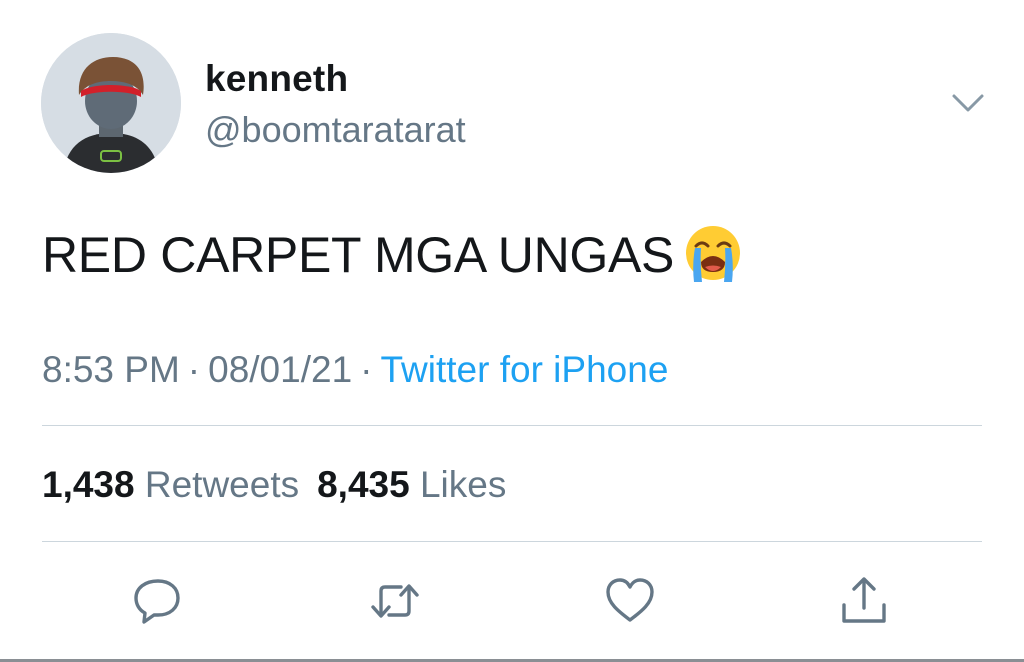  I want to click on tweet-time: 8:53 PM, so click(111, 369).